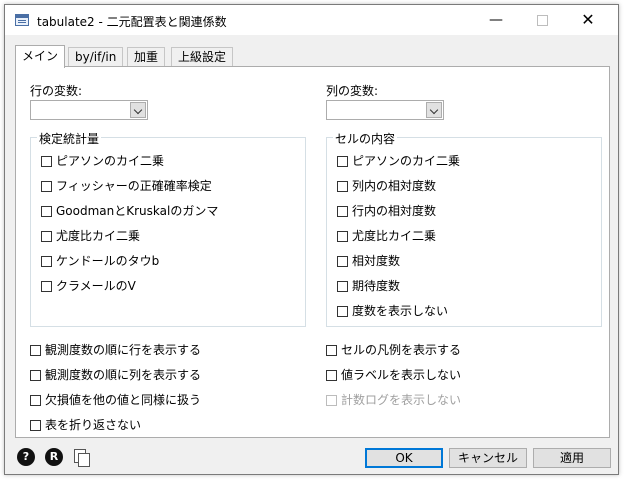 The image size is (625, 481). I want to click on dialog-icon, so click(22, 20).